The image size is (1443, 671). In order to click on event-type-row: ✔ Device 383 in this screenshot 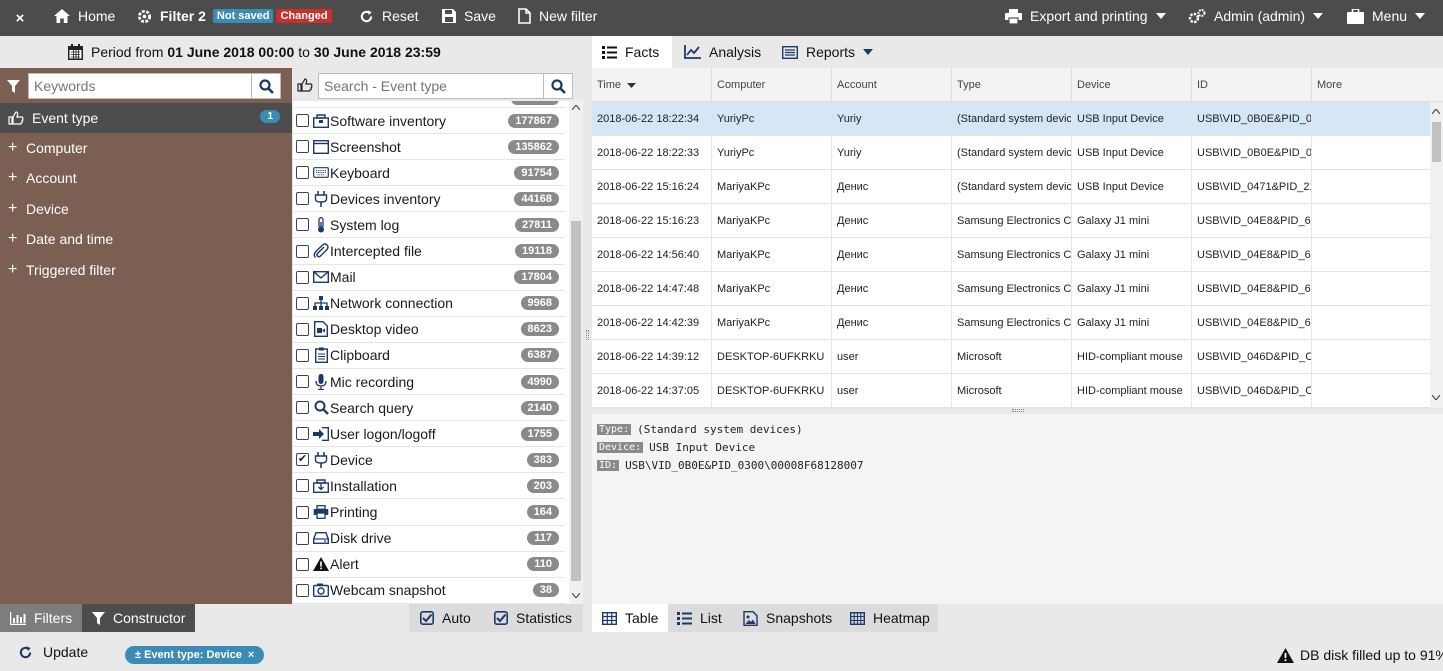, I will do `click(429, 460)`.